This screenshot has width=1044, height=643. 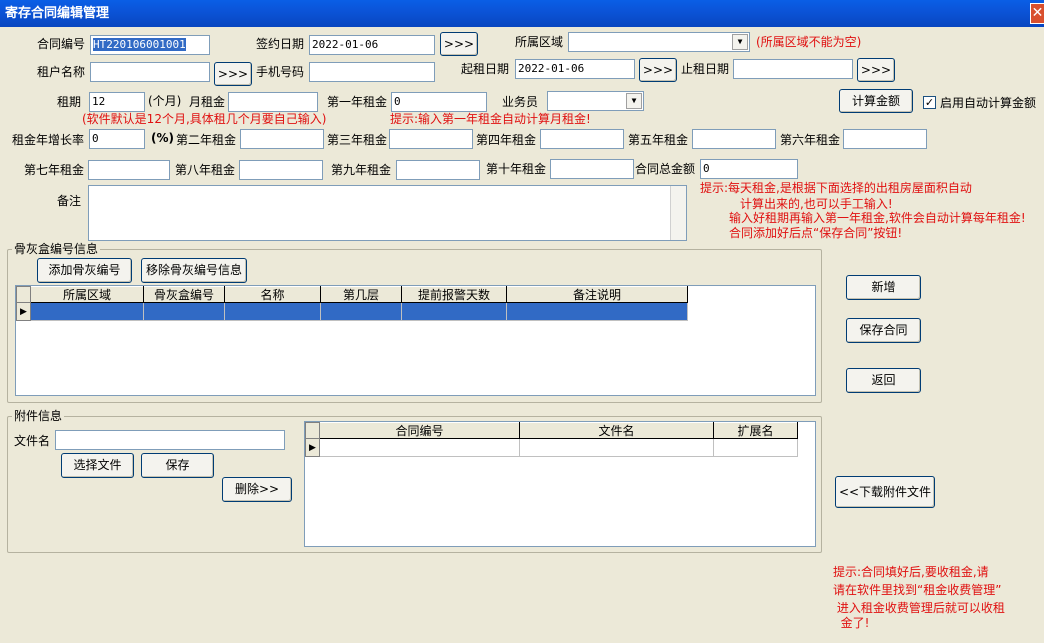 What do you see at coordinates (1037, 13) in the screenshot?
I see `close-icon: ✕` at bounding box center [1037, 13].